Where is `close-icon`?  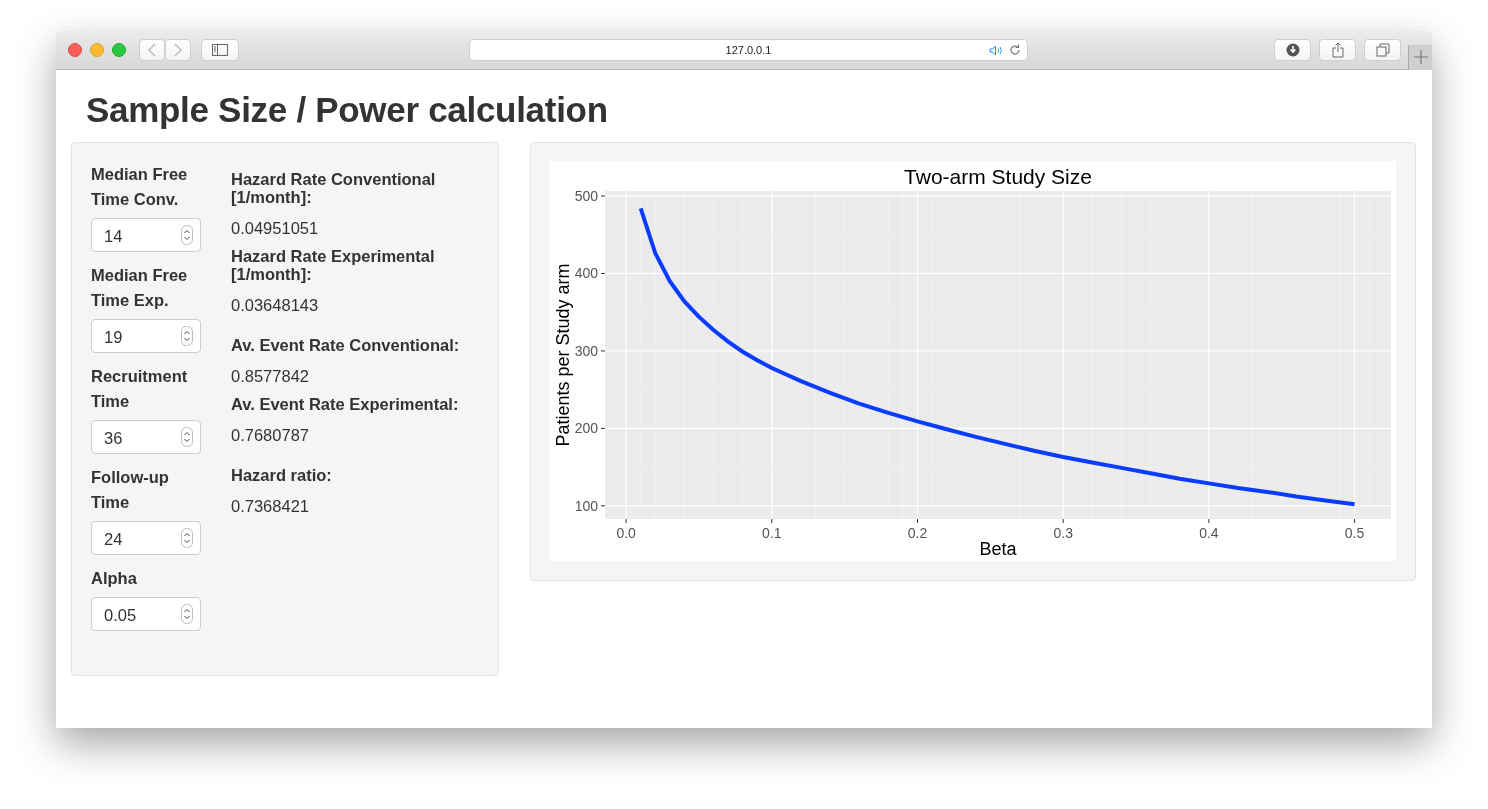 close-icon is located at coordinates (75, 50).